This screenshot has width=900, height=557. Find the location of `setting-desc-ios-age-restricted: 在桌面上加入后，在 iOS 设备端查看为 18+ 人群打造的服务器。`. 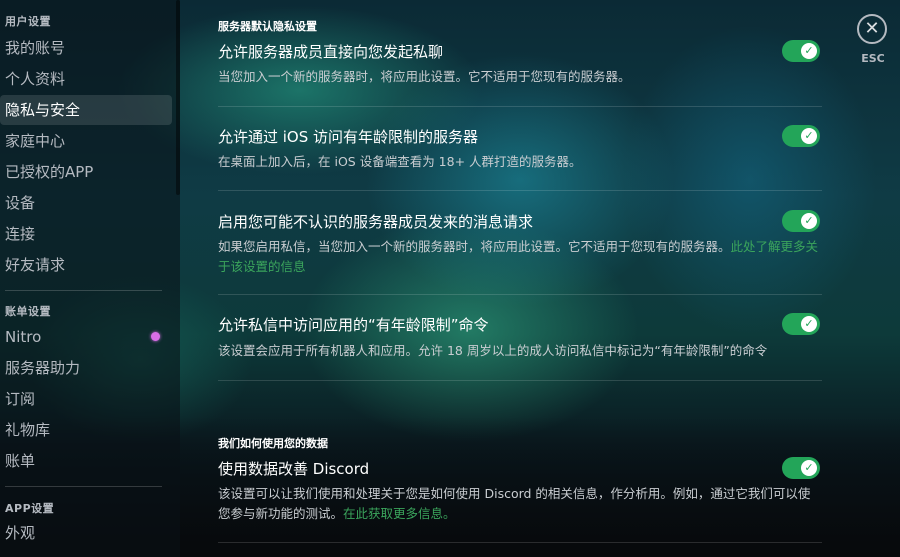

setting-desc-ios-age-restricted: 在桌面上加入后，在 iOS 设备端查看为 18+ 人群打造的服务器。 is located at coordinates (400, 161).